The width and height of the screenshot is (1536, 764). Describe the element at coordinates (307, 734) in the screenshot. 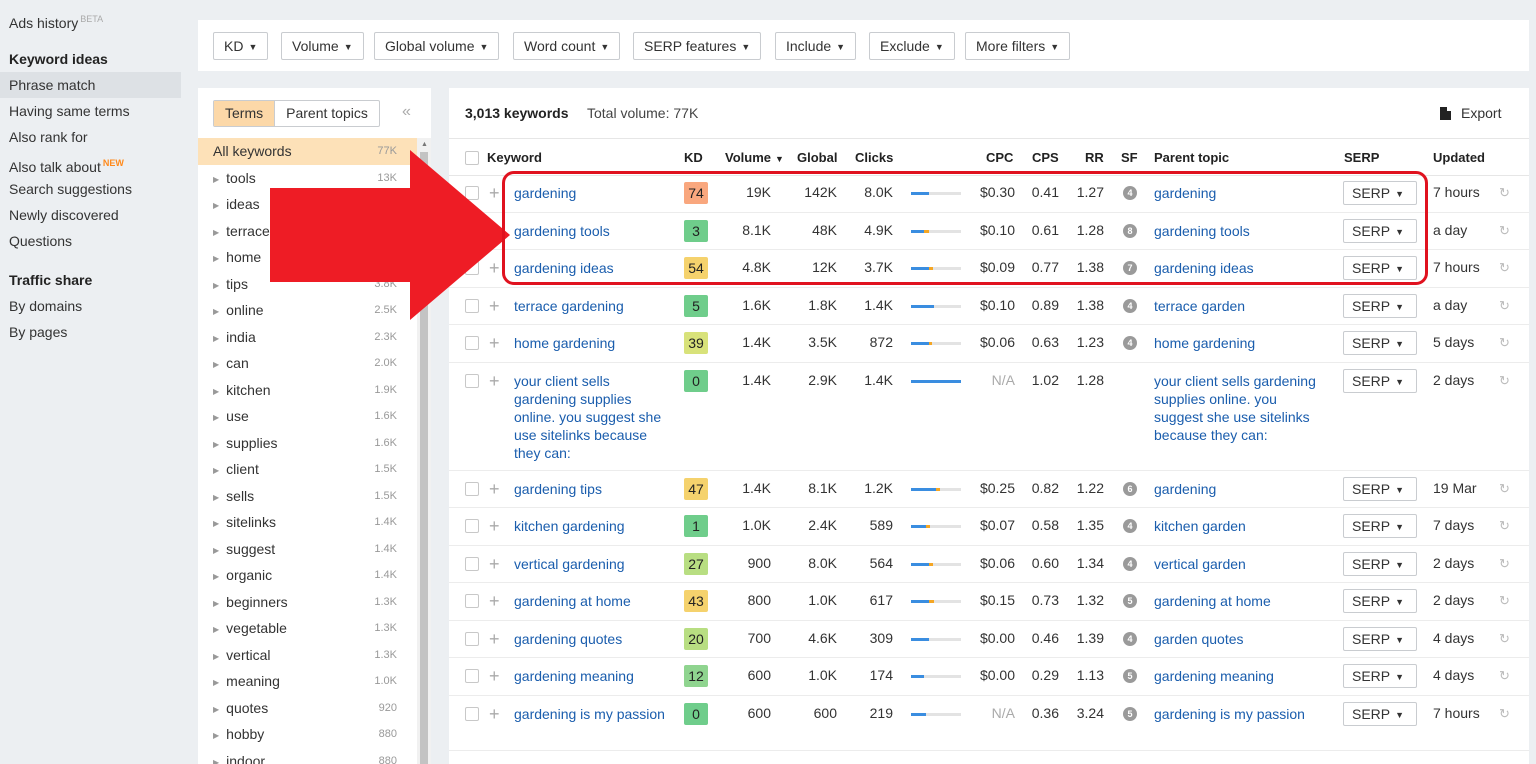

I see `term-item: ▶ hobby 880` at that location.